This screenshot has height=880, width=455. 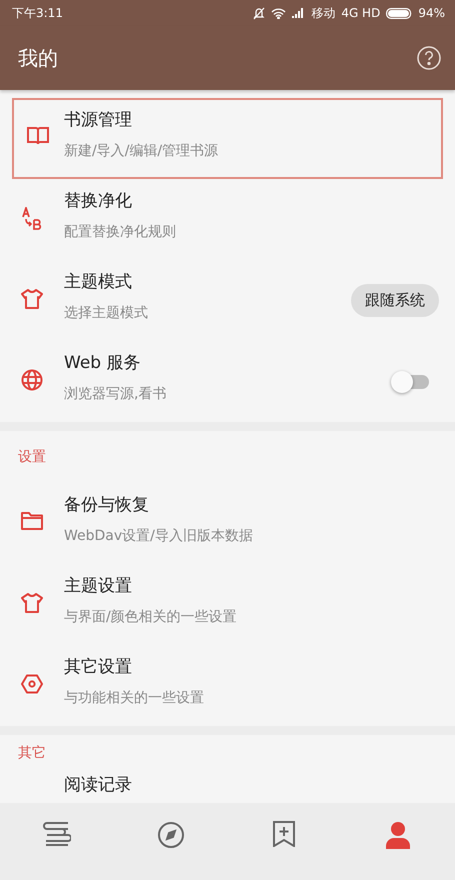 I want to click on help-icon, so click(x=429, y=58).